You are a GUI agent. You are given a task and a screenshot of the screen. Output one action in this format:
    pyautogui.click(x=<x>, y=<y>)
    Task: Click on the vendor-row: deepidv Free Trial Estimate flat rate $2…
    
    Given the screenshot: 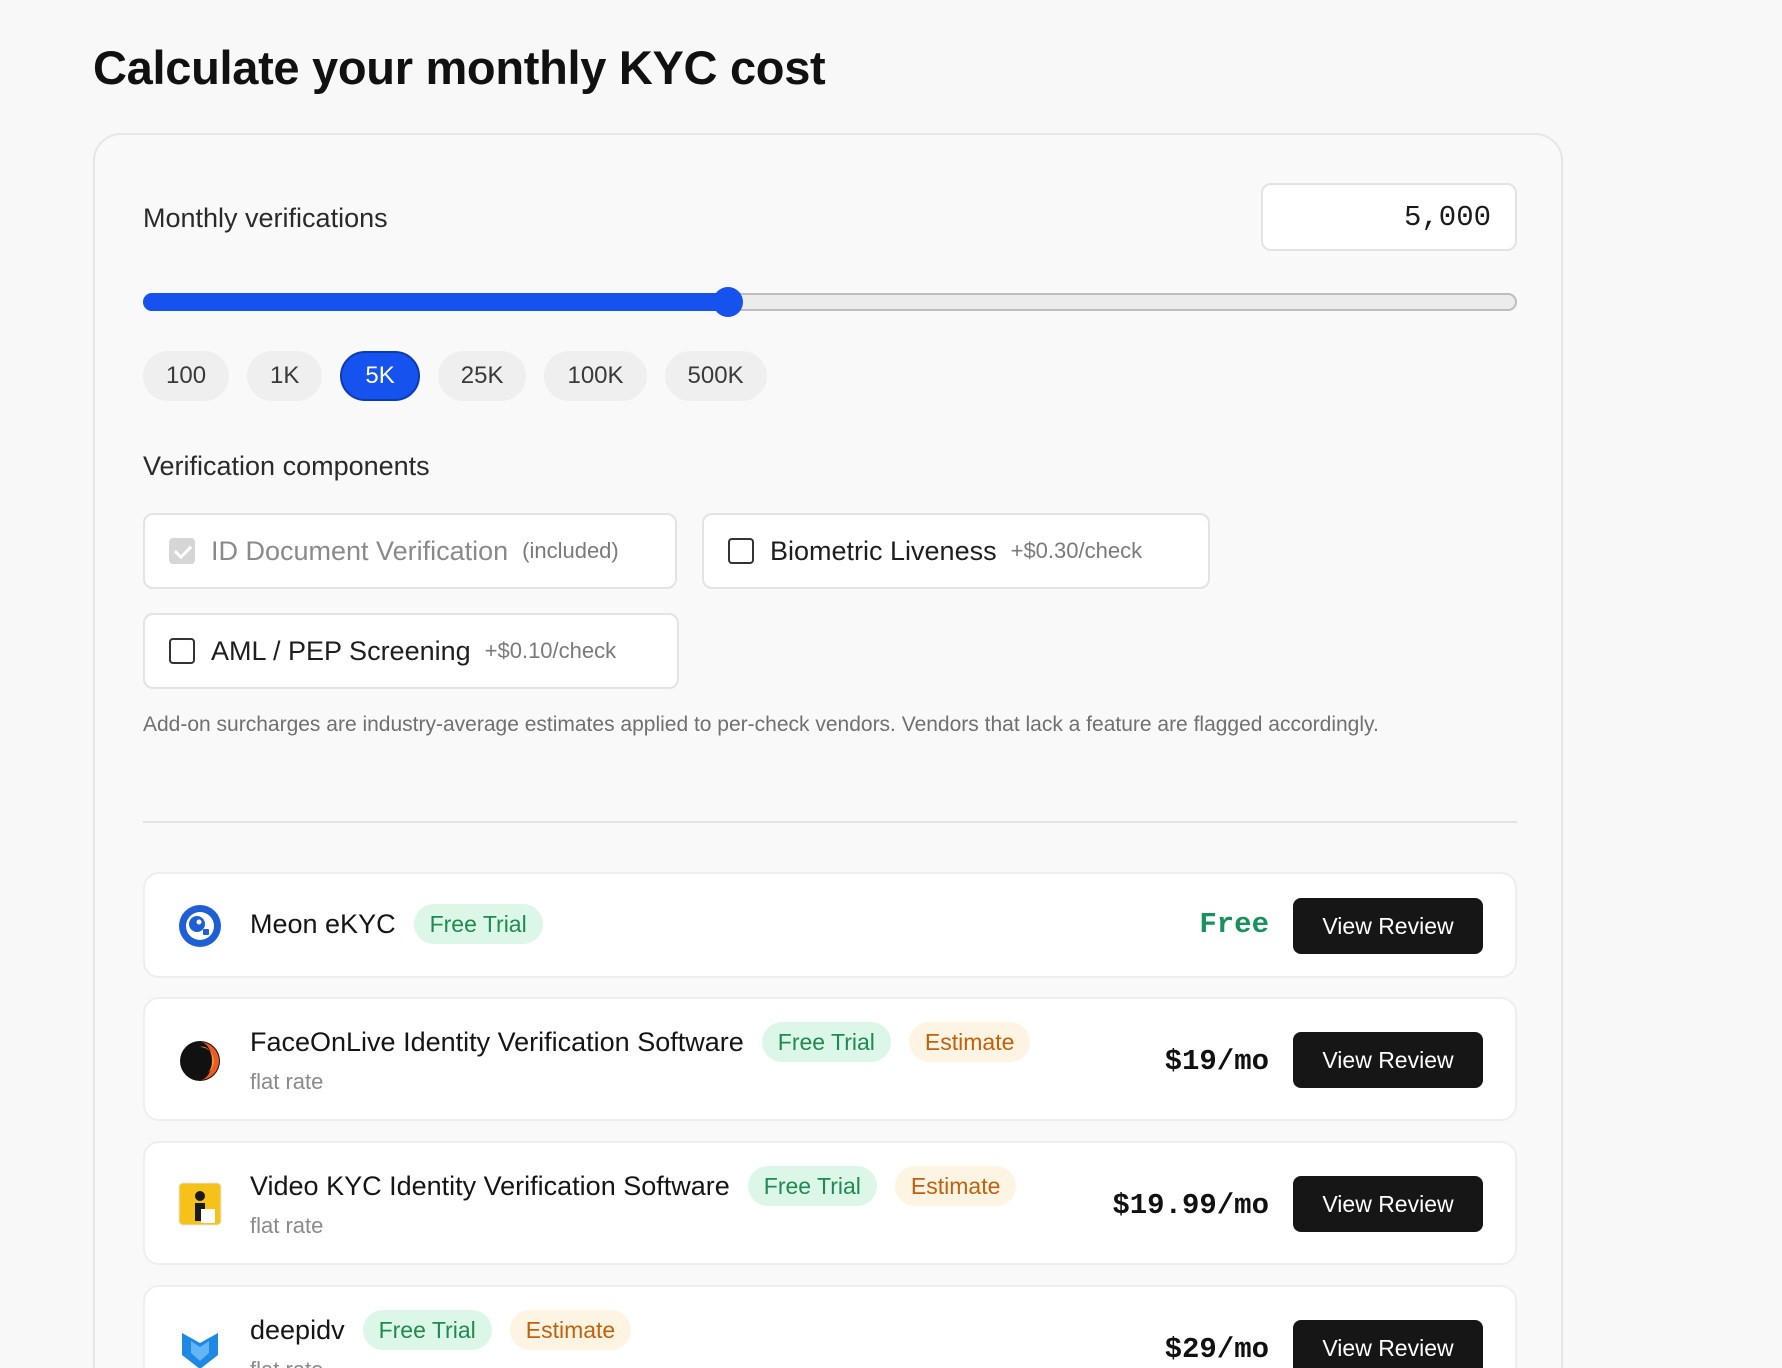 What is the action you would take?
    pyautogui.click(x=830, y=1326)
    